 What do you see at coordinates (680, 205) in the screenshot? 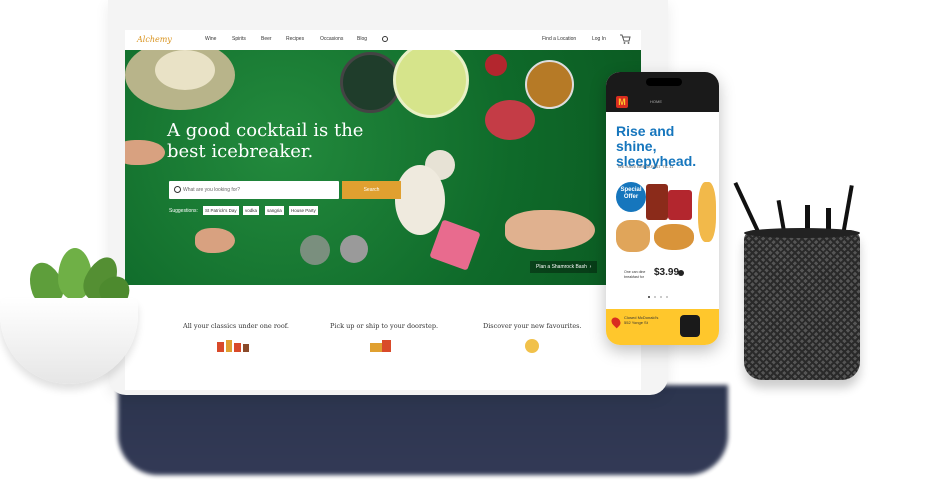
I see `mccafe-cup-image` at bounding box center [680, 205].